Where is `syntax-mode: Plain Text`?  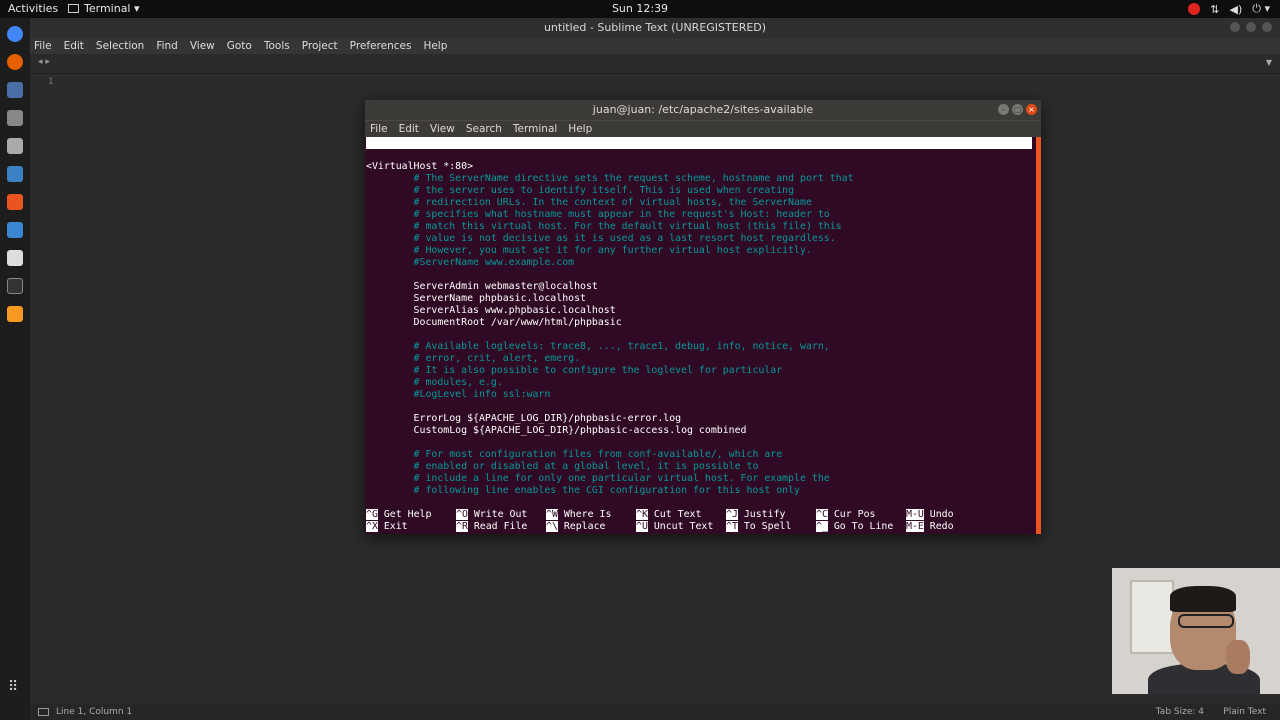
syntax-mode: Plain Text is located at coordinates (1244, 712).